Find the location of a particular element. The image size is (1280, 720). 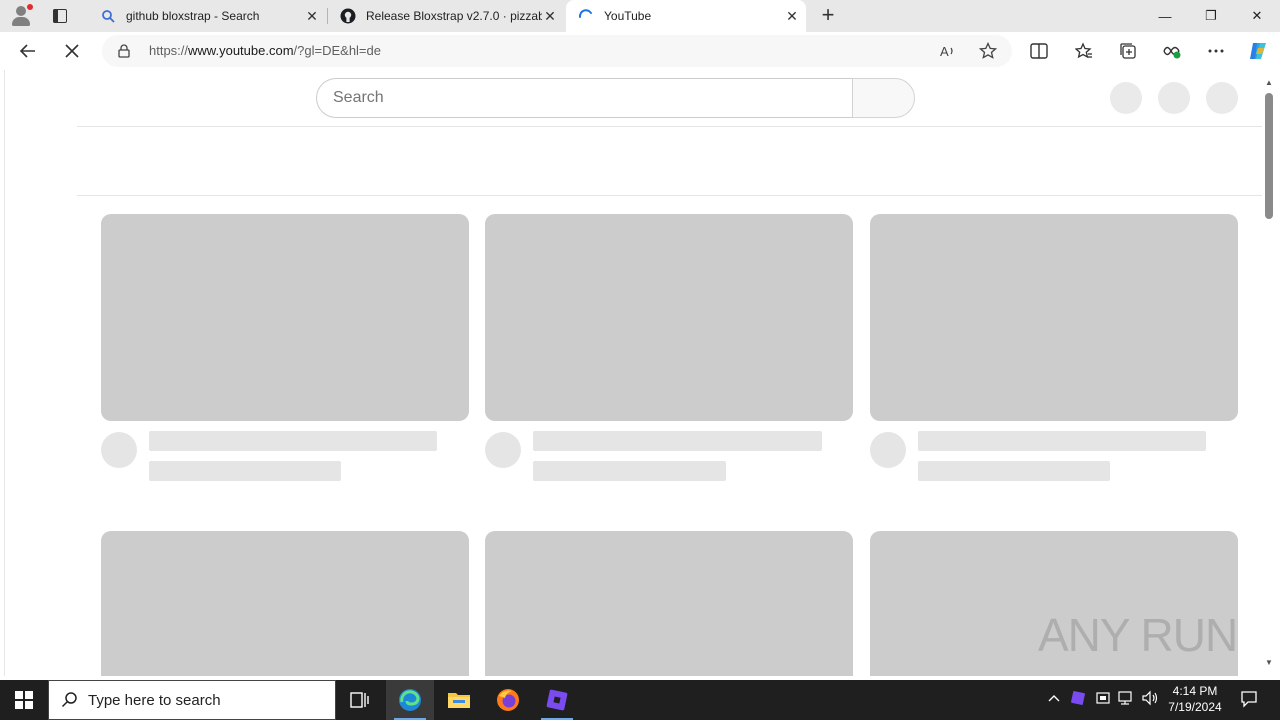

url-path: /?gl=DE&hl=de is located at coordinates (337, 50).